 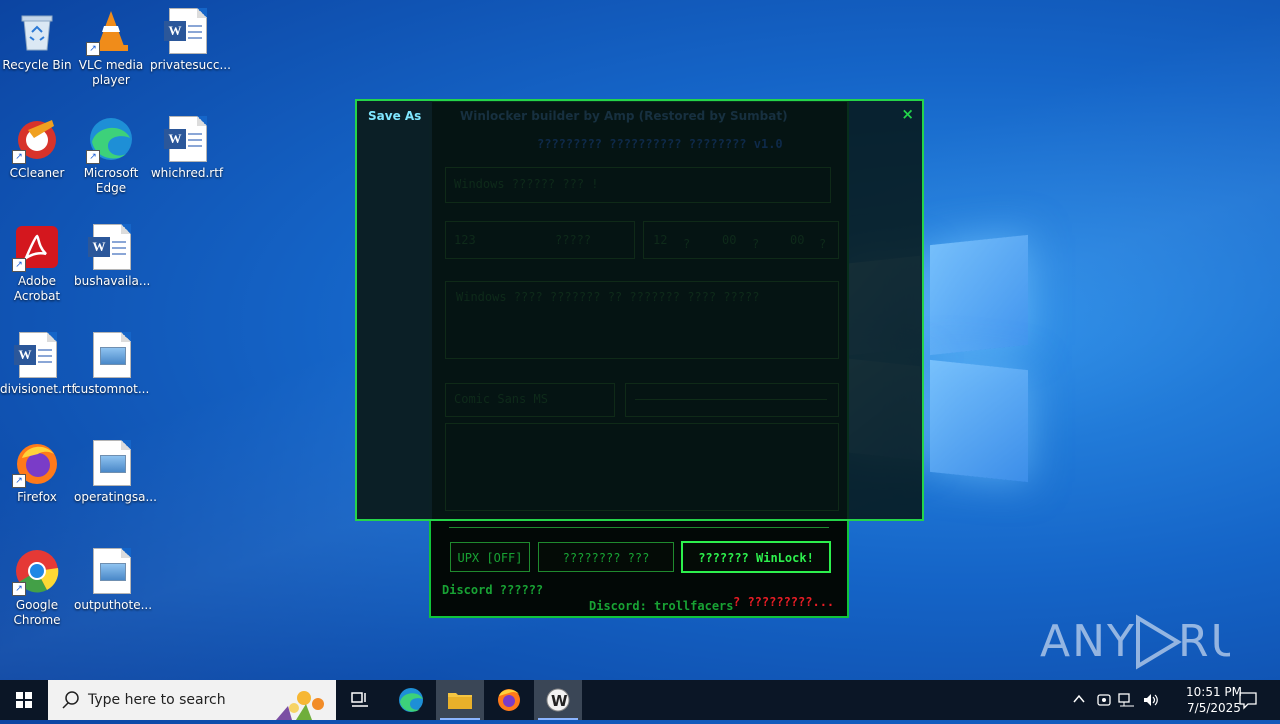 What do you see at coordinates (490, 557) in the screenshot?
I see `upx-toggle-button: UPX [OFF]` at bounding box center [490, 557].